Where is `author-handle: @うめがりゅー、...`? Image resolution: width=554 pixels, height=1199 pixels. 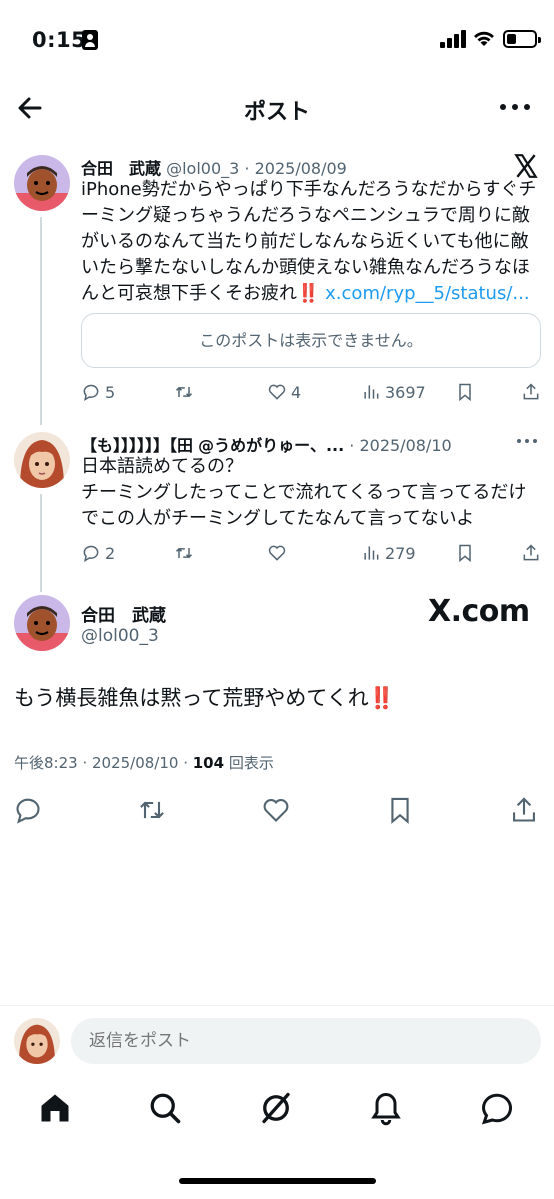 author-handle: @うめがりゅー、... is located at coordinates (271, 445).